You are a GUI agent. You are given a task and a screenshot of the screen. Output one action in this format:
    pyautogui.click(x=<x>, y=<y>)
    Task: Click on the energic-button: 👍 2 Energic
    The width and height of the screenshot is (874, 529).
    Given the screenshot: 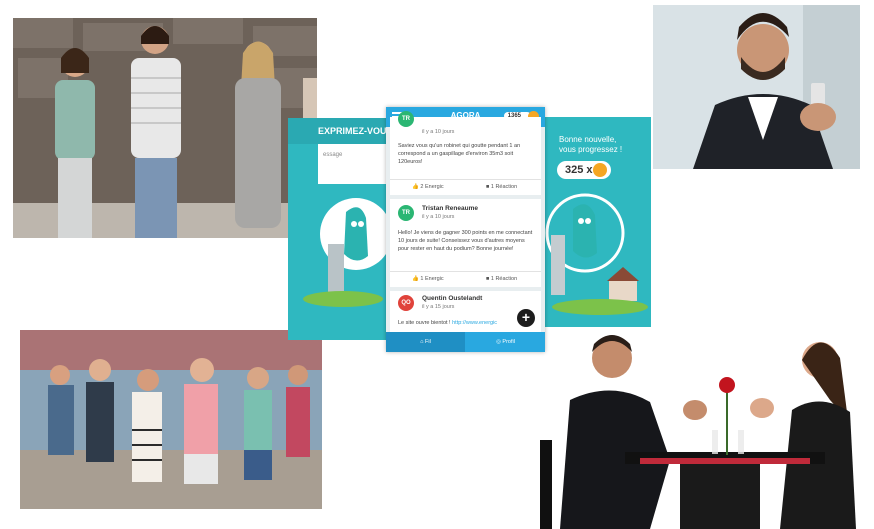 What is the action you would take?
    pyautogui.click(x=428, y=187)
    